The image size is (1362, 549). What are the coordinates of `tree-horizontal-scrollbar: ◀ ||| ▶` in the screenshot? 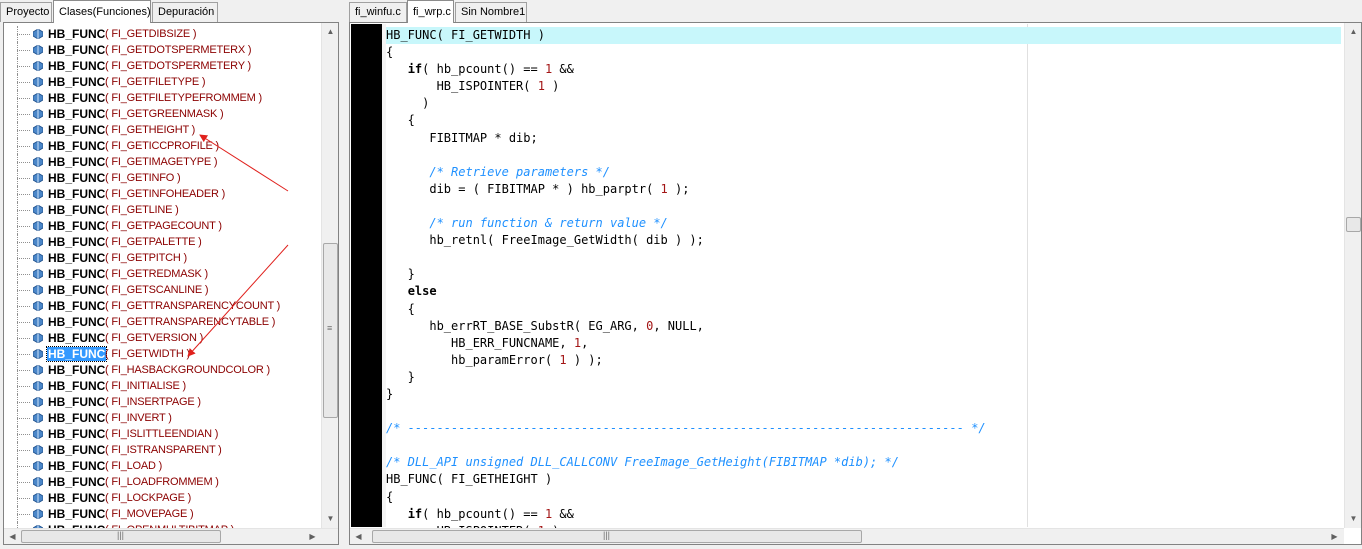 It's located at (171, 536).